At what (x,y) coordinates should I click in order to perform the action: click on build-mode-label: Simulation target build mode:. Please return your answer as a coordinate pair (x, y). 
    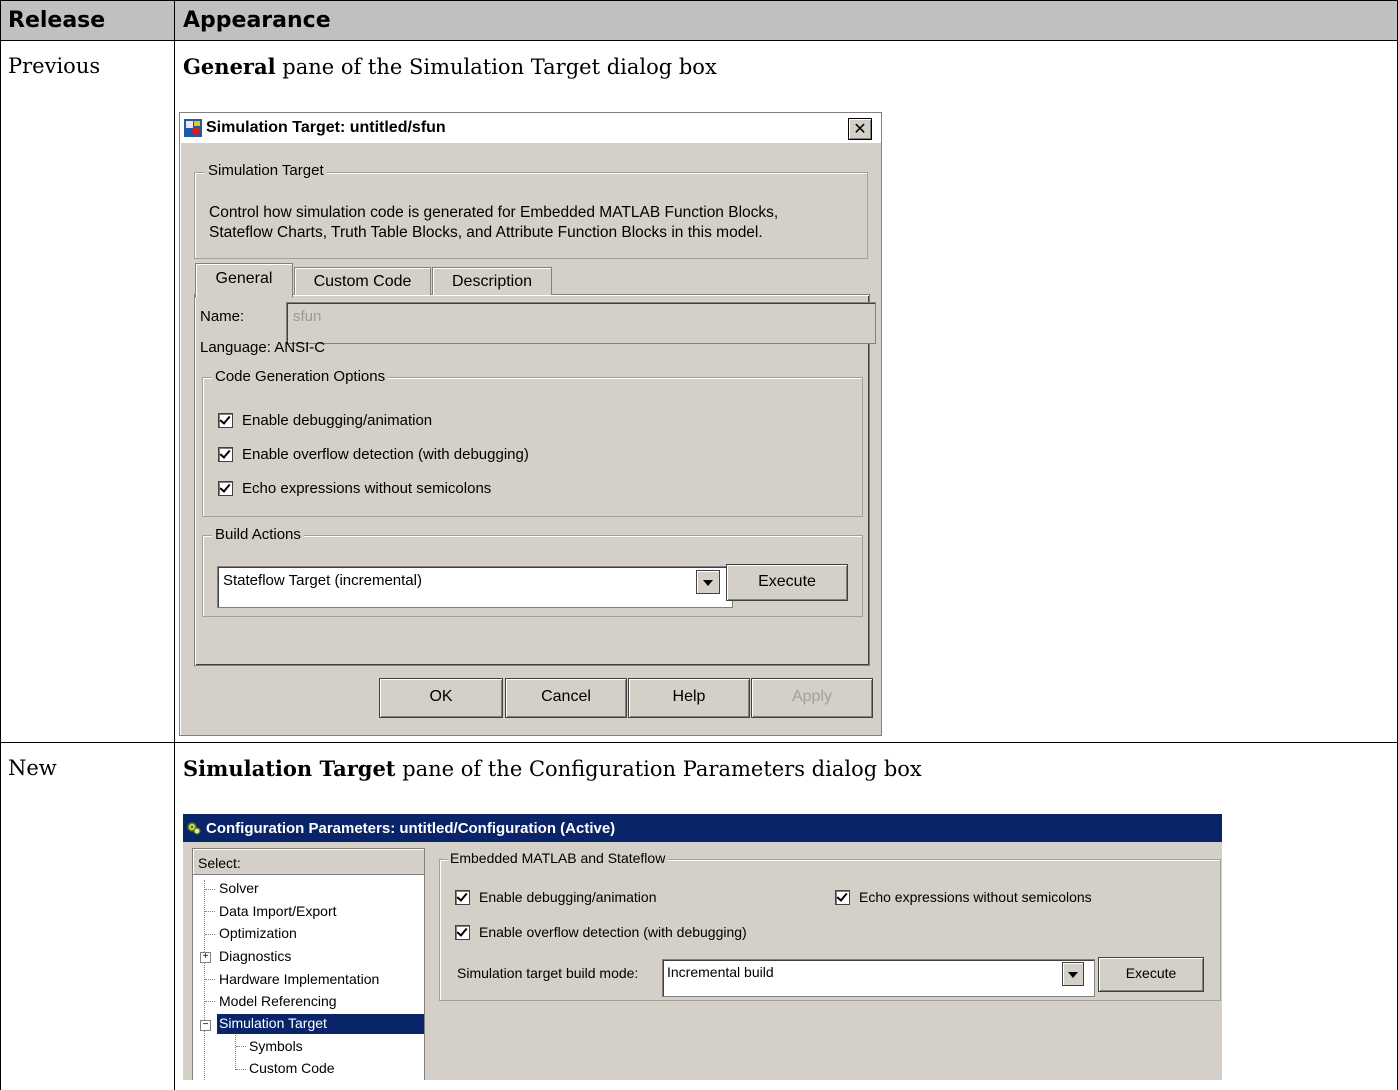
    Looking at the image, I should click on (548, 973).